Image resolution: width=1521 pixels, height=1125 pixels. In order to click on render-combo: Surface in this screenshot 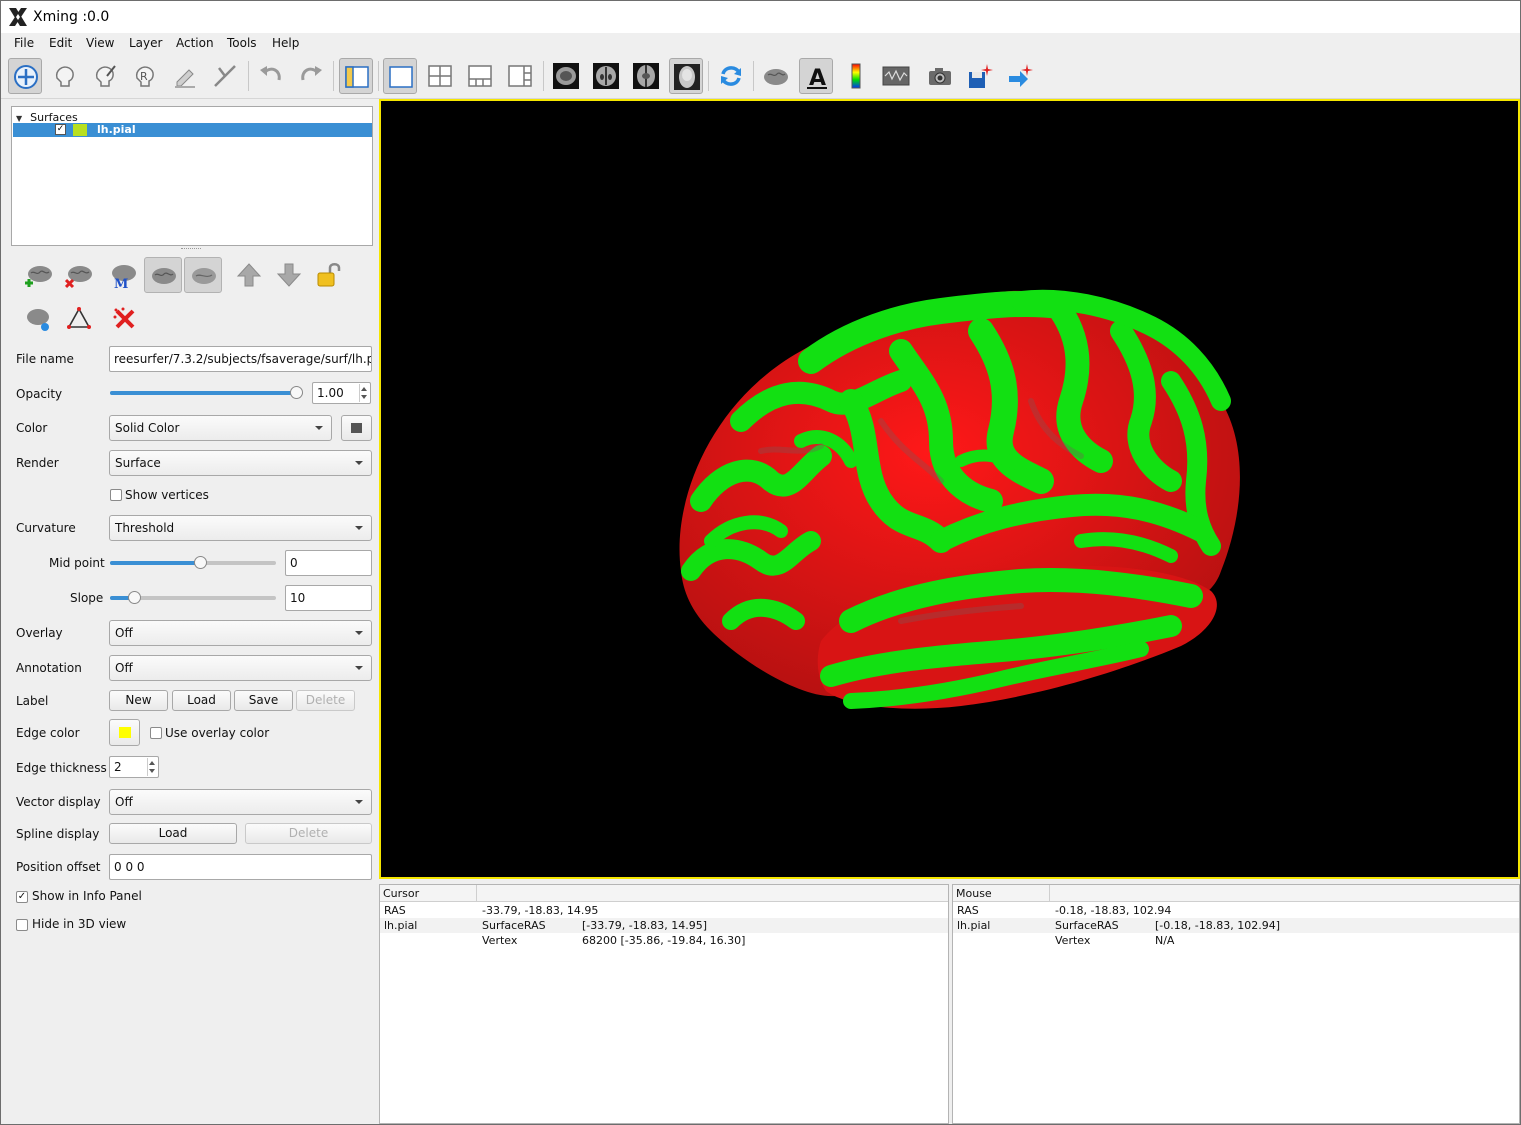, I will do `click(240, 463)`.